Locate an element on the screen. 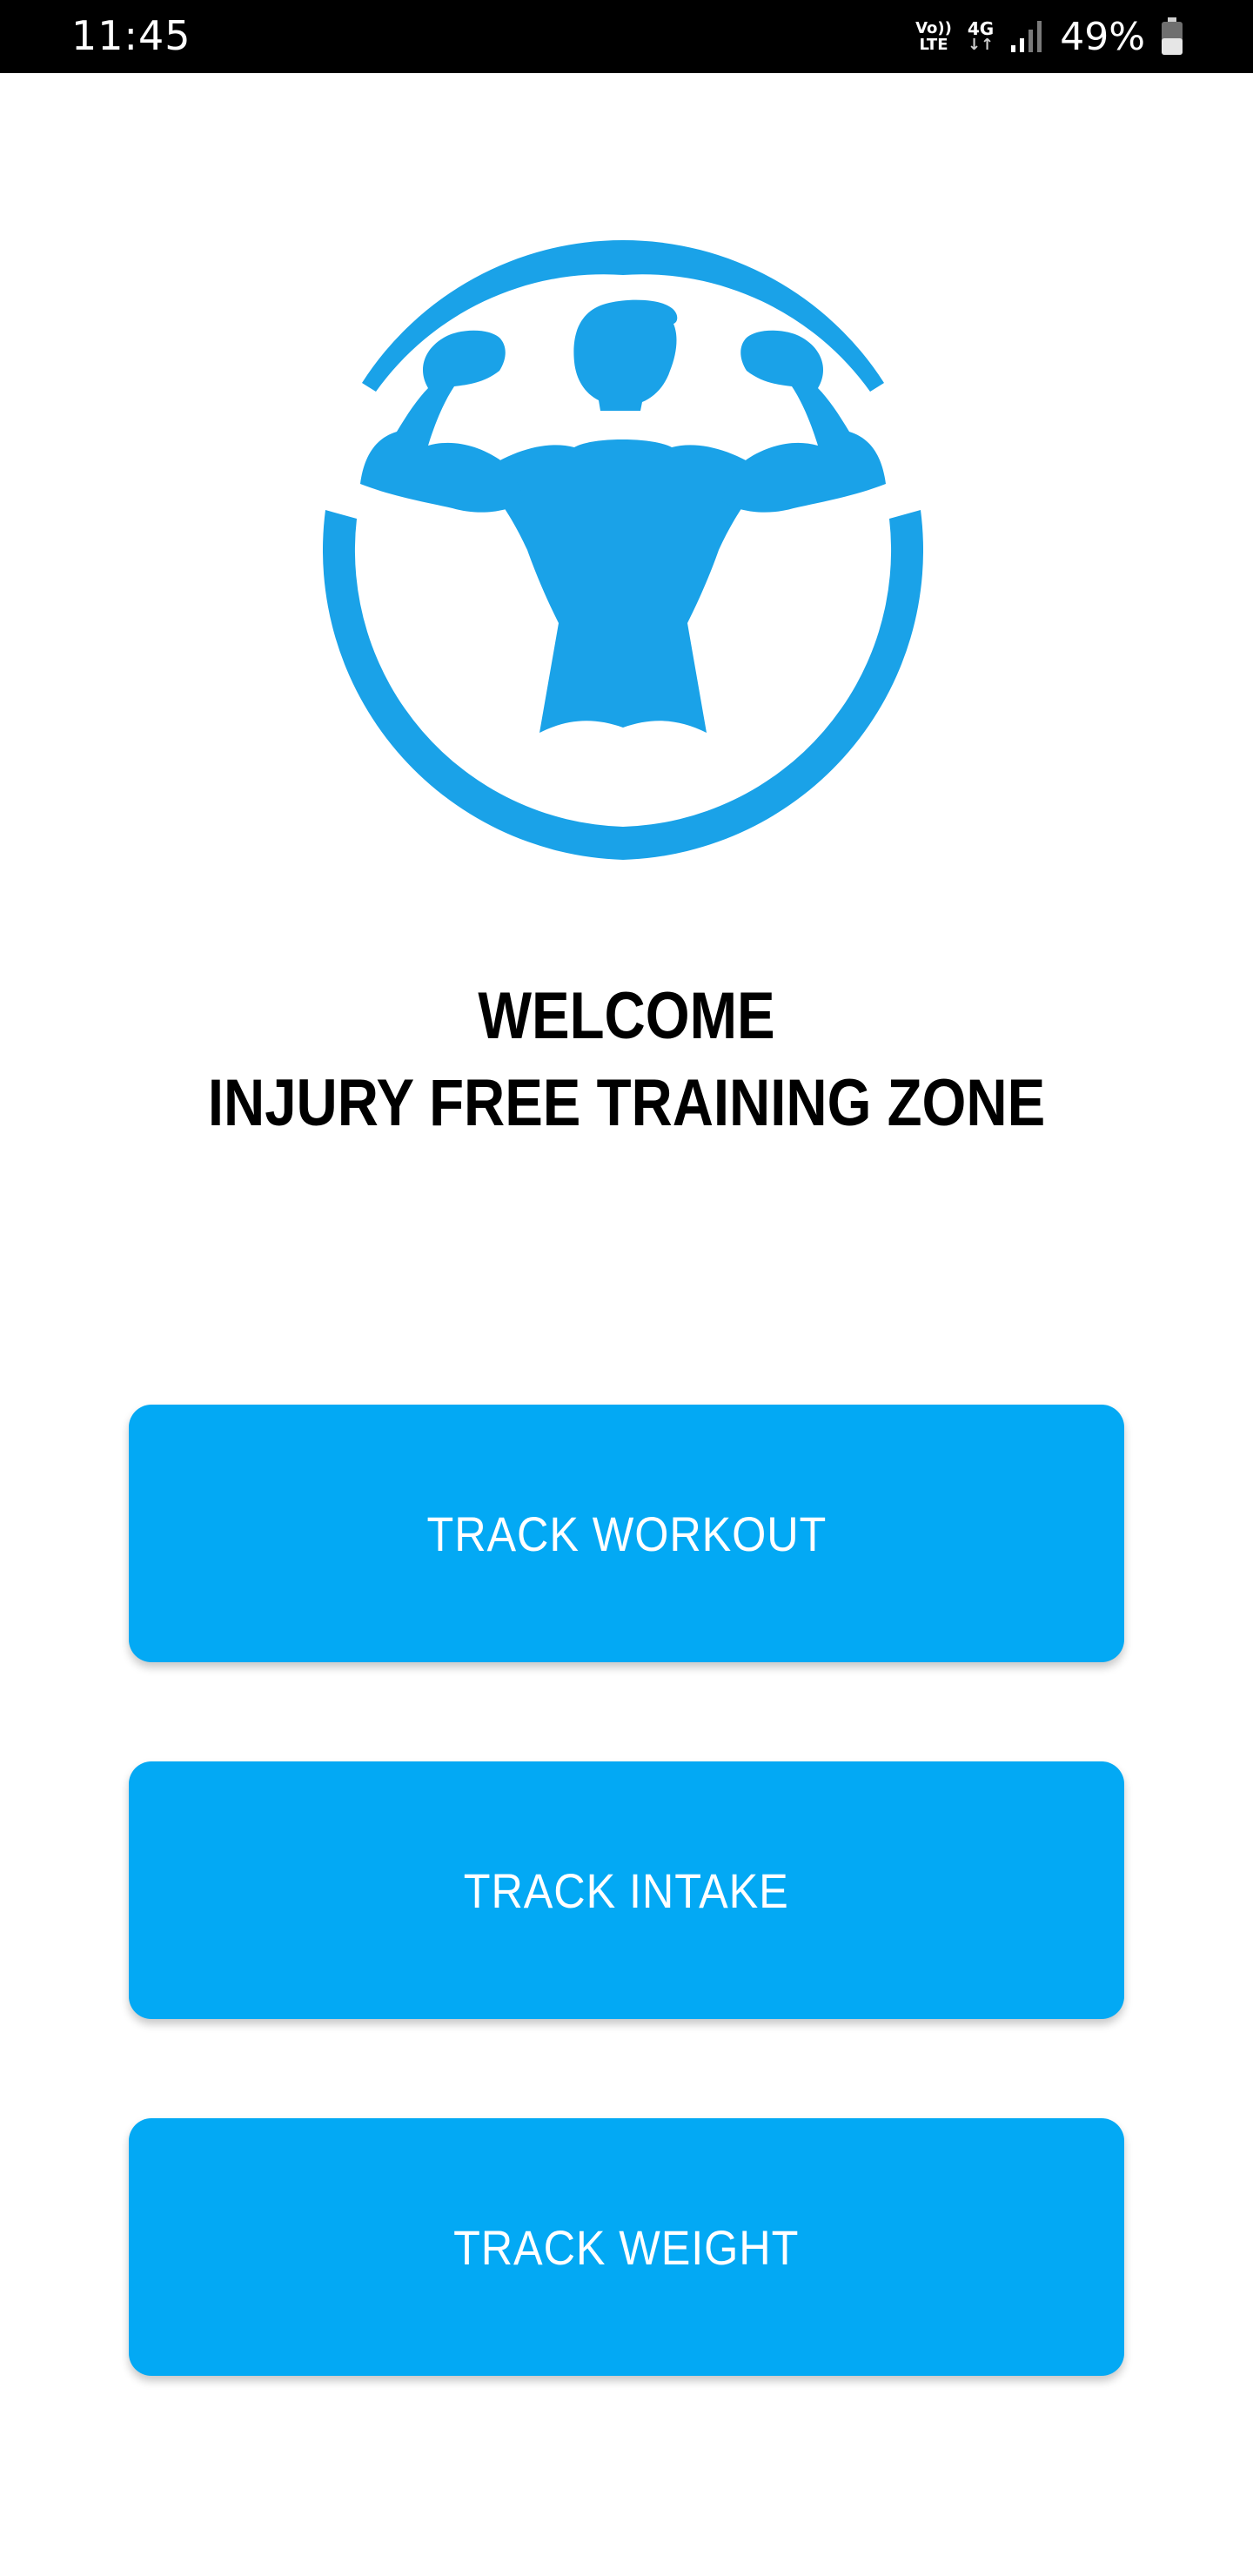 This screenshot has height=2576, width=1253. track-intake-button: TRACK INTAKE is located at coordinates (626, 1890).